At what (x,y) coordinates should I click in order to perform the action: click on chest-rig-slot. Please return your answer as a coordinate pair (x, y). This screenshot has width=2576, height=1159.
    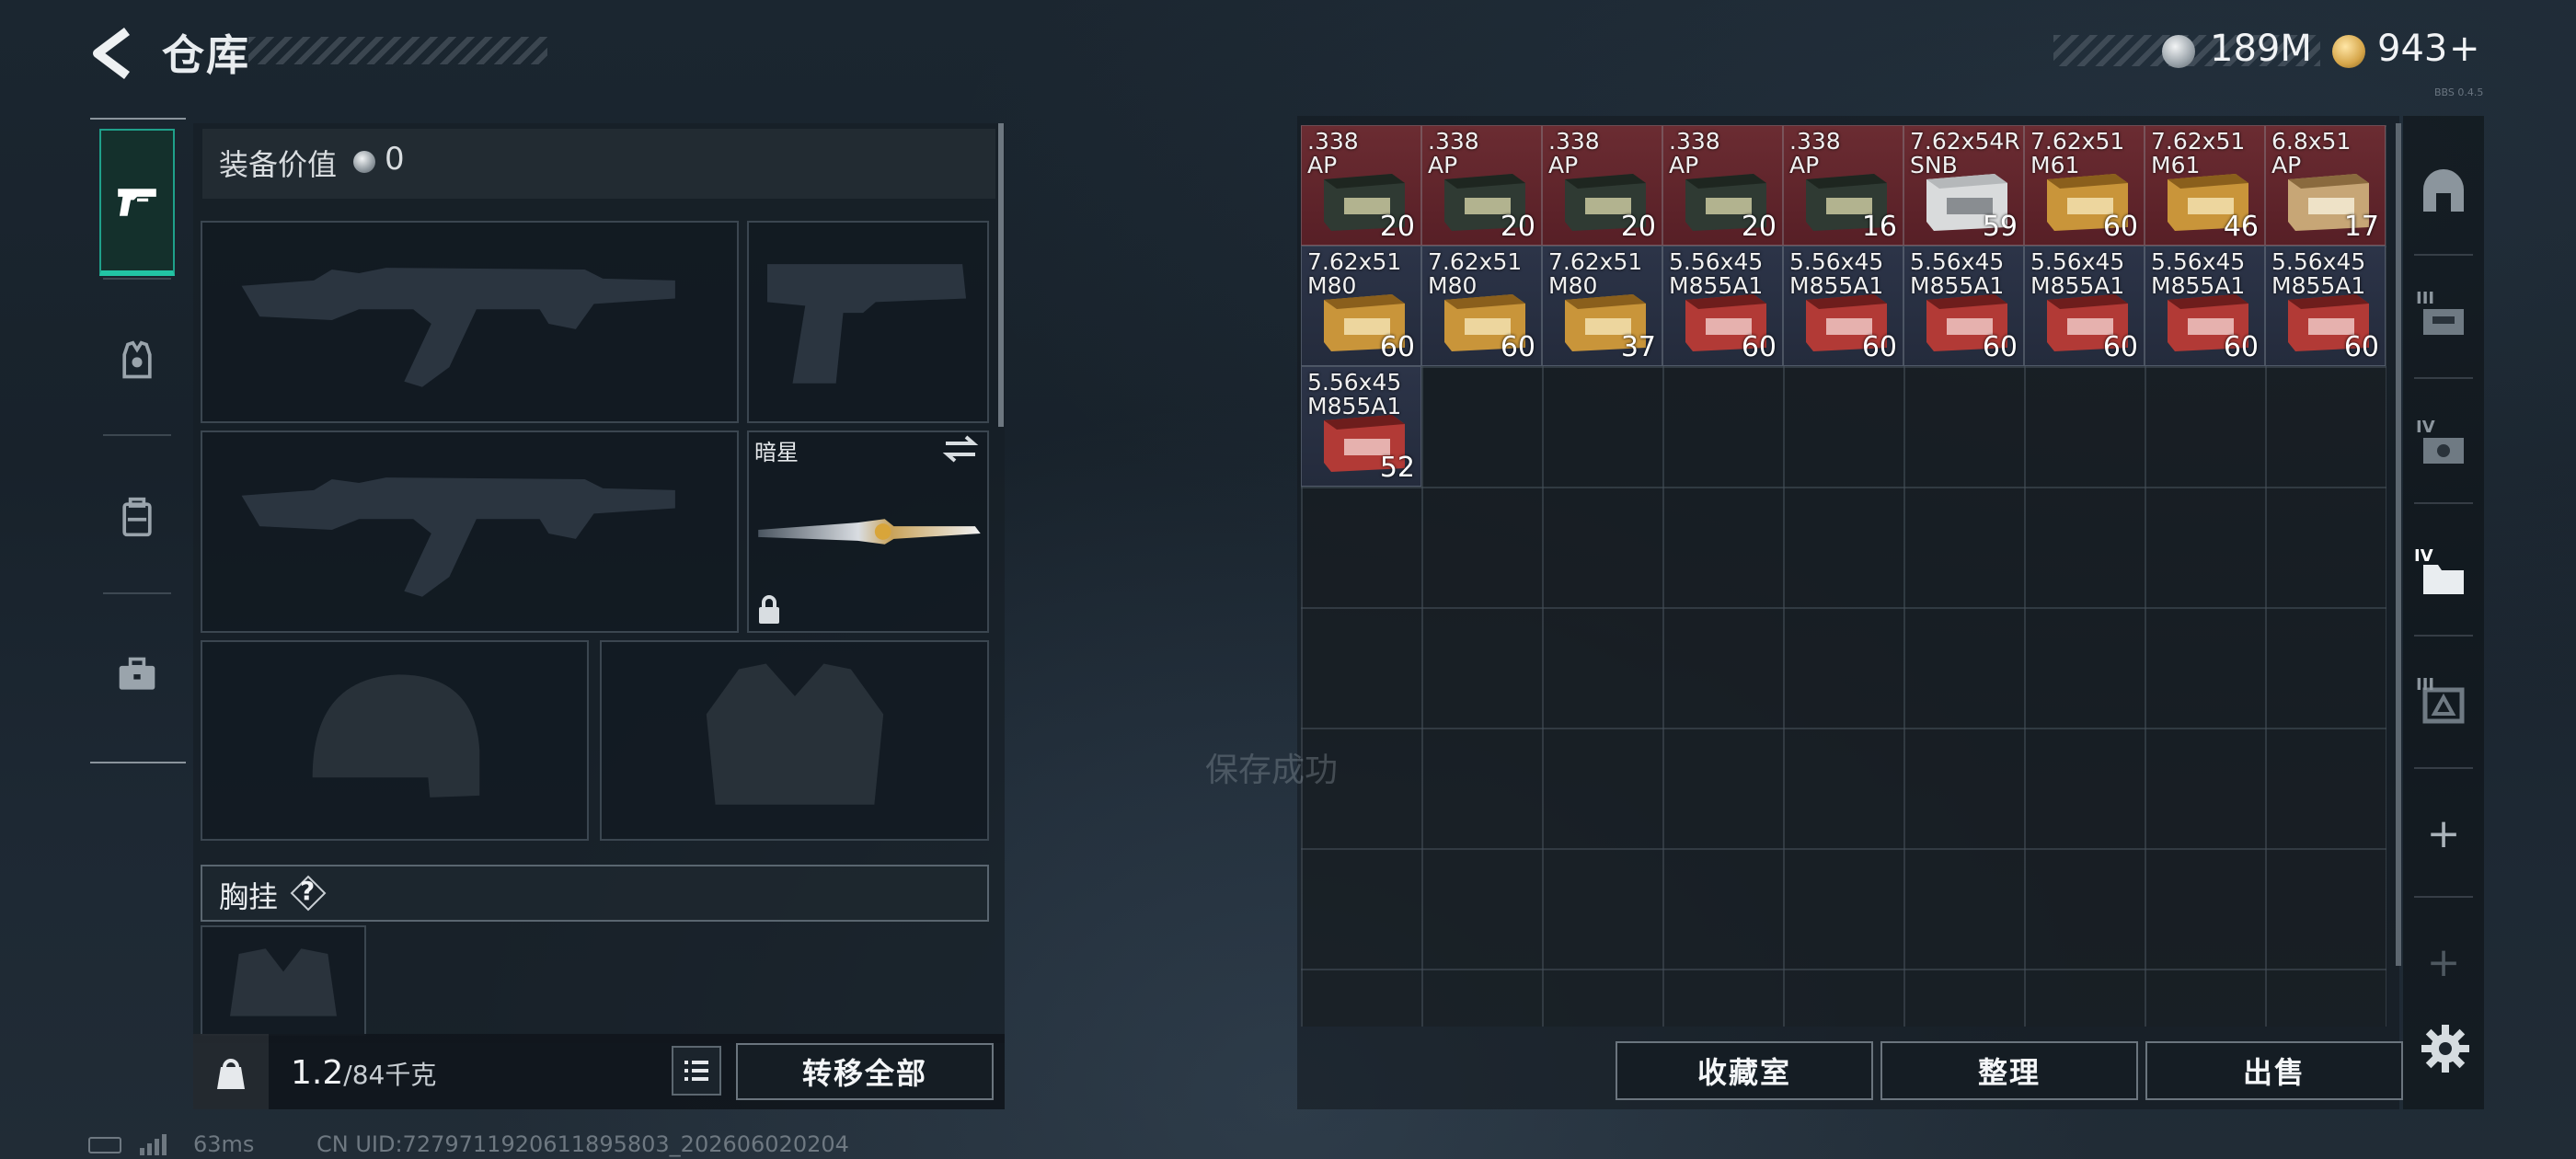
    Looking at the image, I should click on (283, 980).